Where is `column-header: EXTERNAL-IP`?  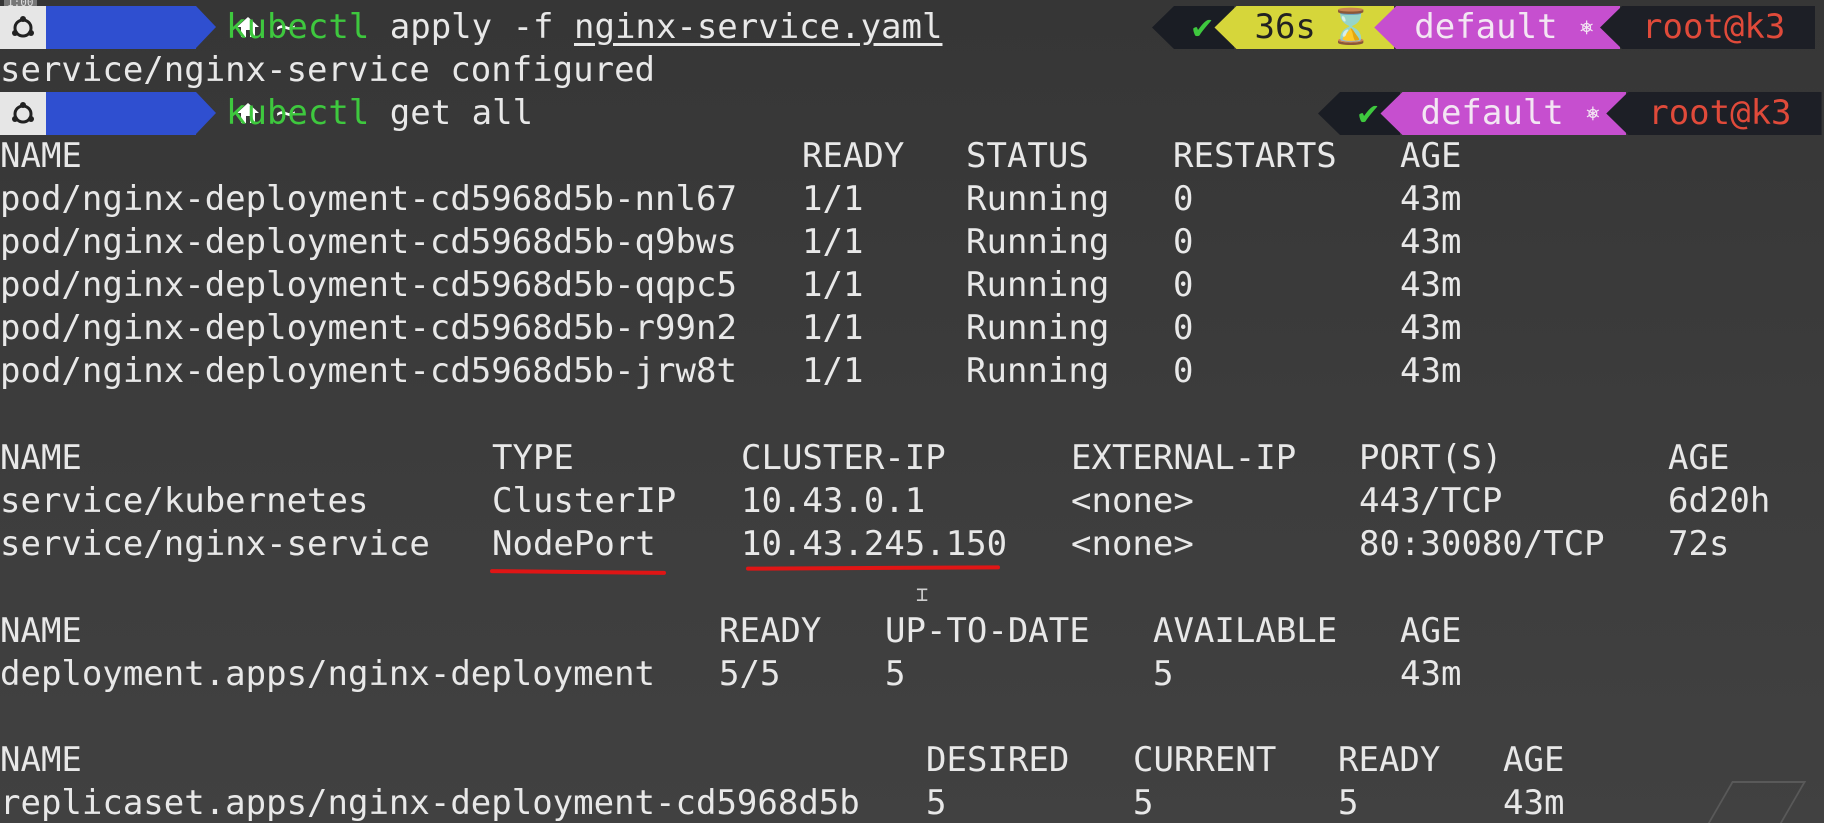
column-header: EXTERNAL-IP is located at coordinates (1184, 458).